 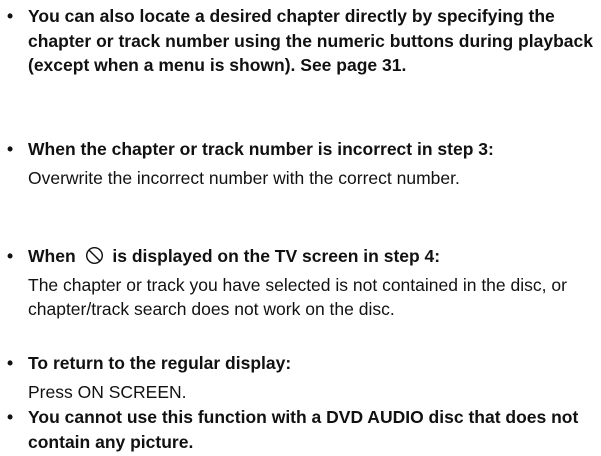 What do you see at coordinates (52, 256) in the screenshot?
I see `heading-before-icon: When` at bounding box center [52, 256].